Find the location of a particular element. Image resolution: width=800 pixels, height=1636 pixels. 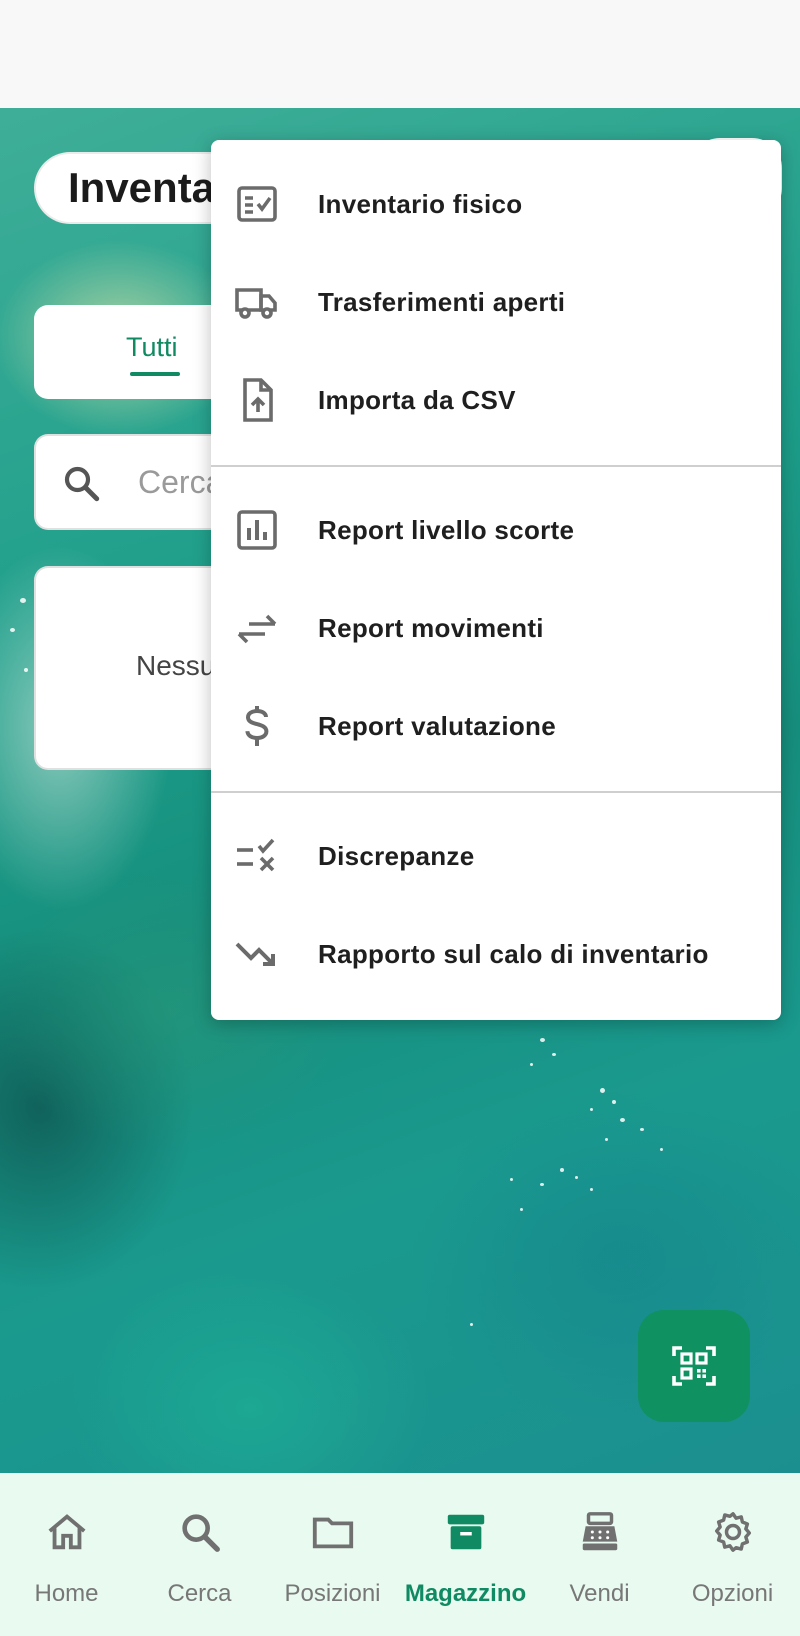

status-bar is located at coordinates (400, 54).